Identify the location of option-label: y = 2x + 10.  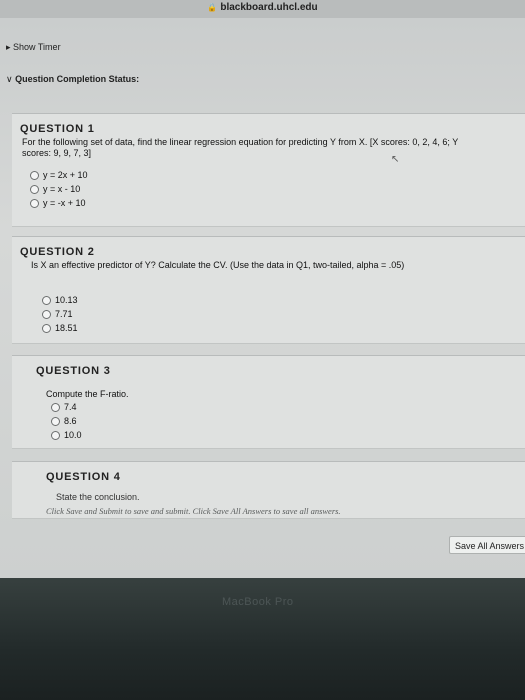
(65, 175).